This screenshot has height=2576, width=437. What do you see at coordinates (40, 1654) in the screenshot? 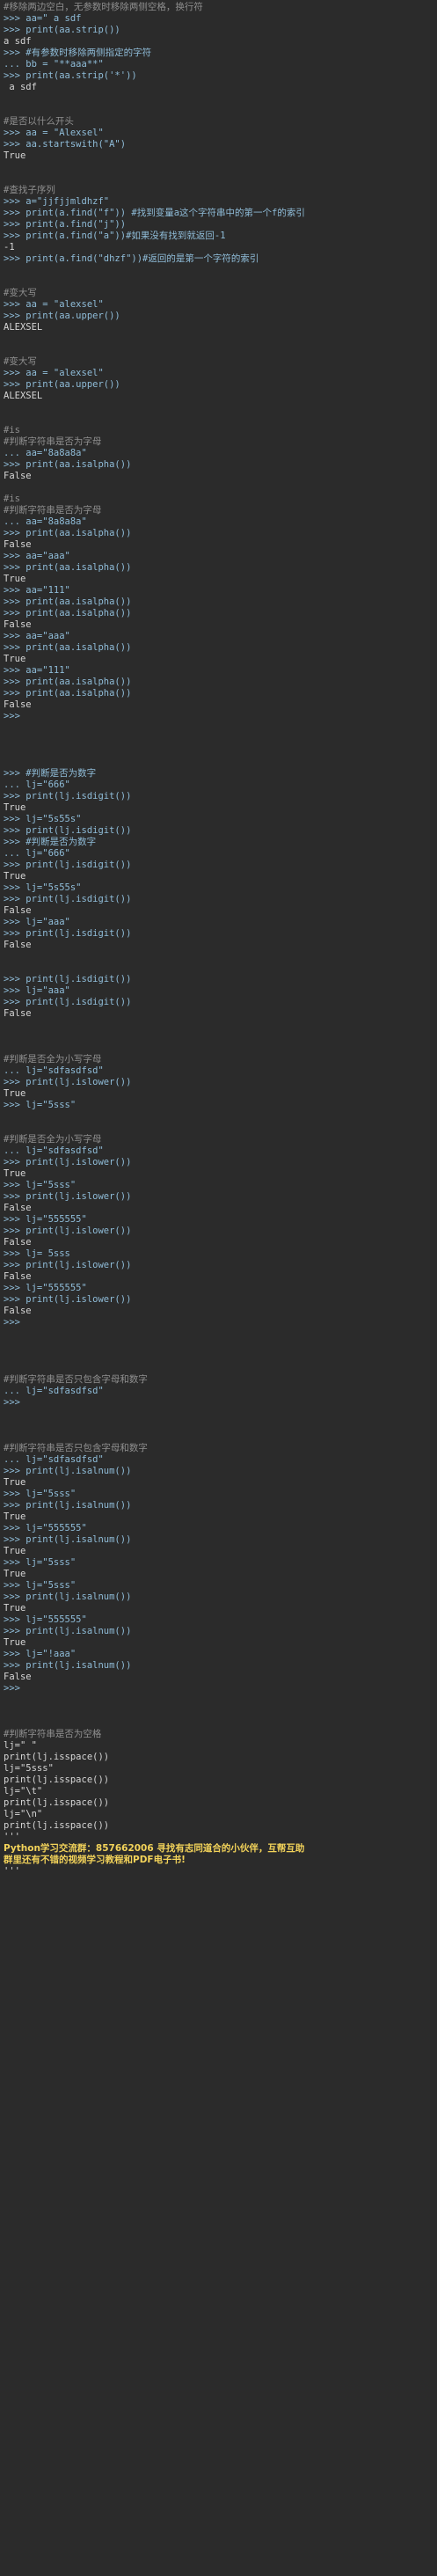
I see `console-line: >>> lj="!aaa"` at bounding box center [40, 1654].